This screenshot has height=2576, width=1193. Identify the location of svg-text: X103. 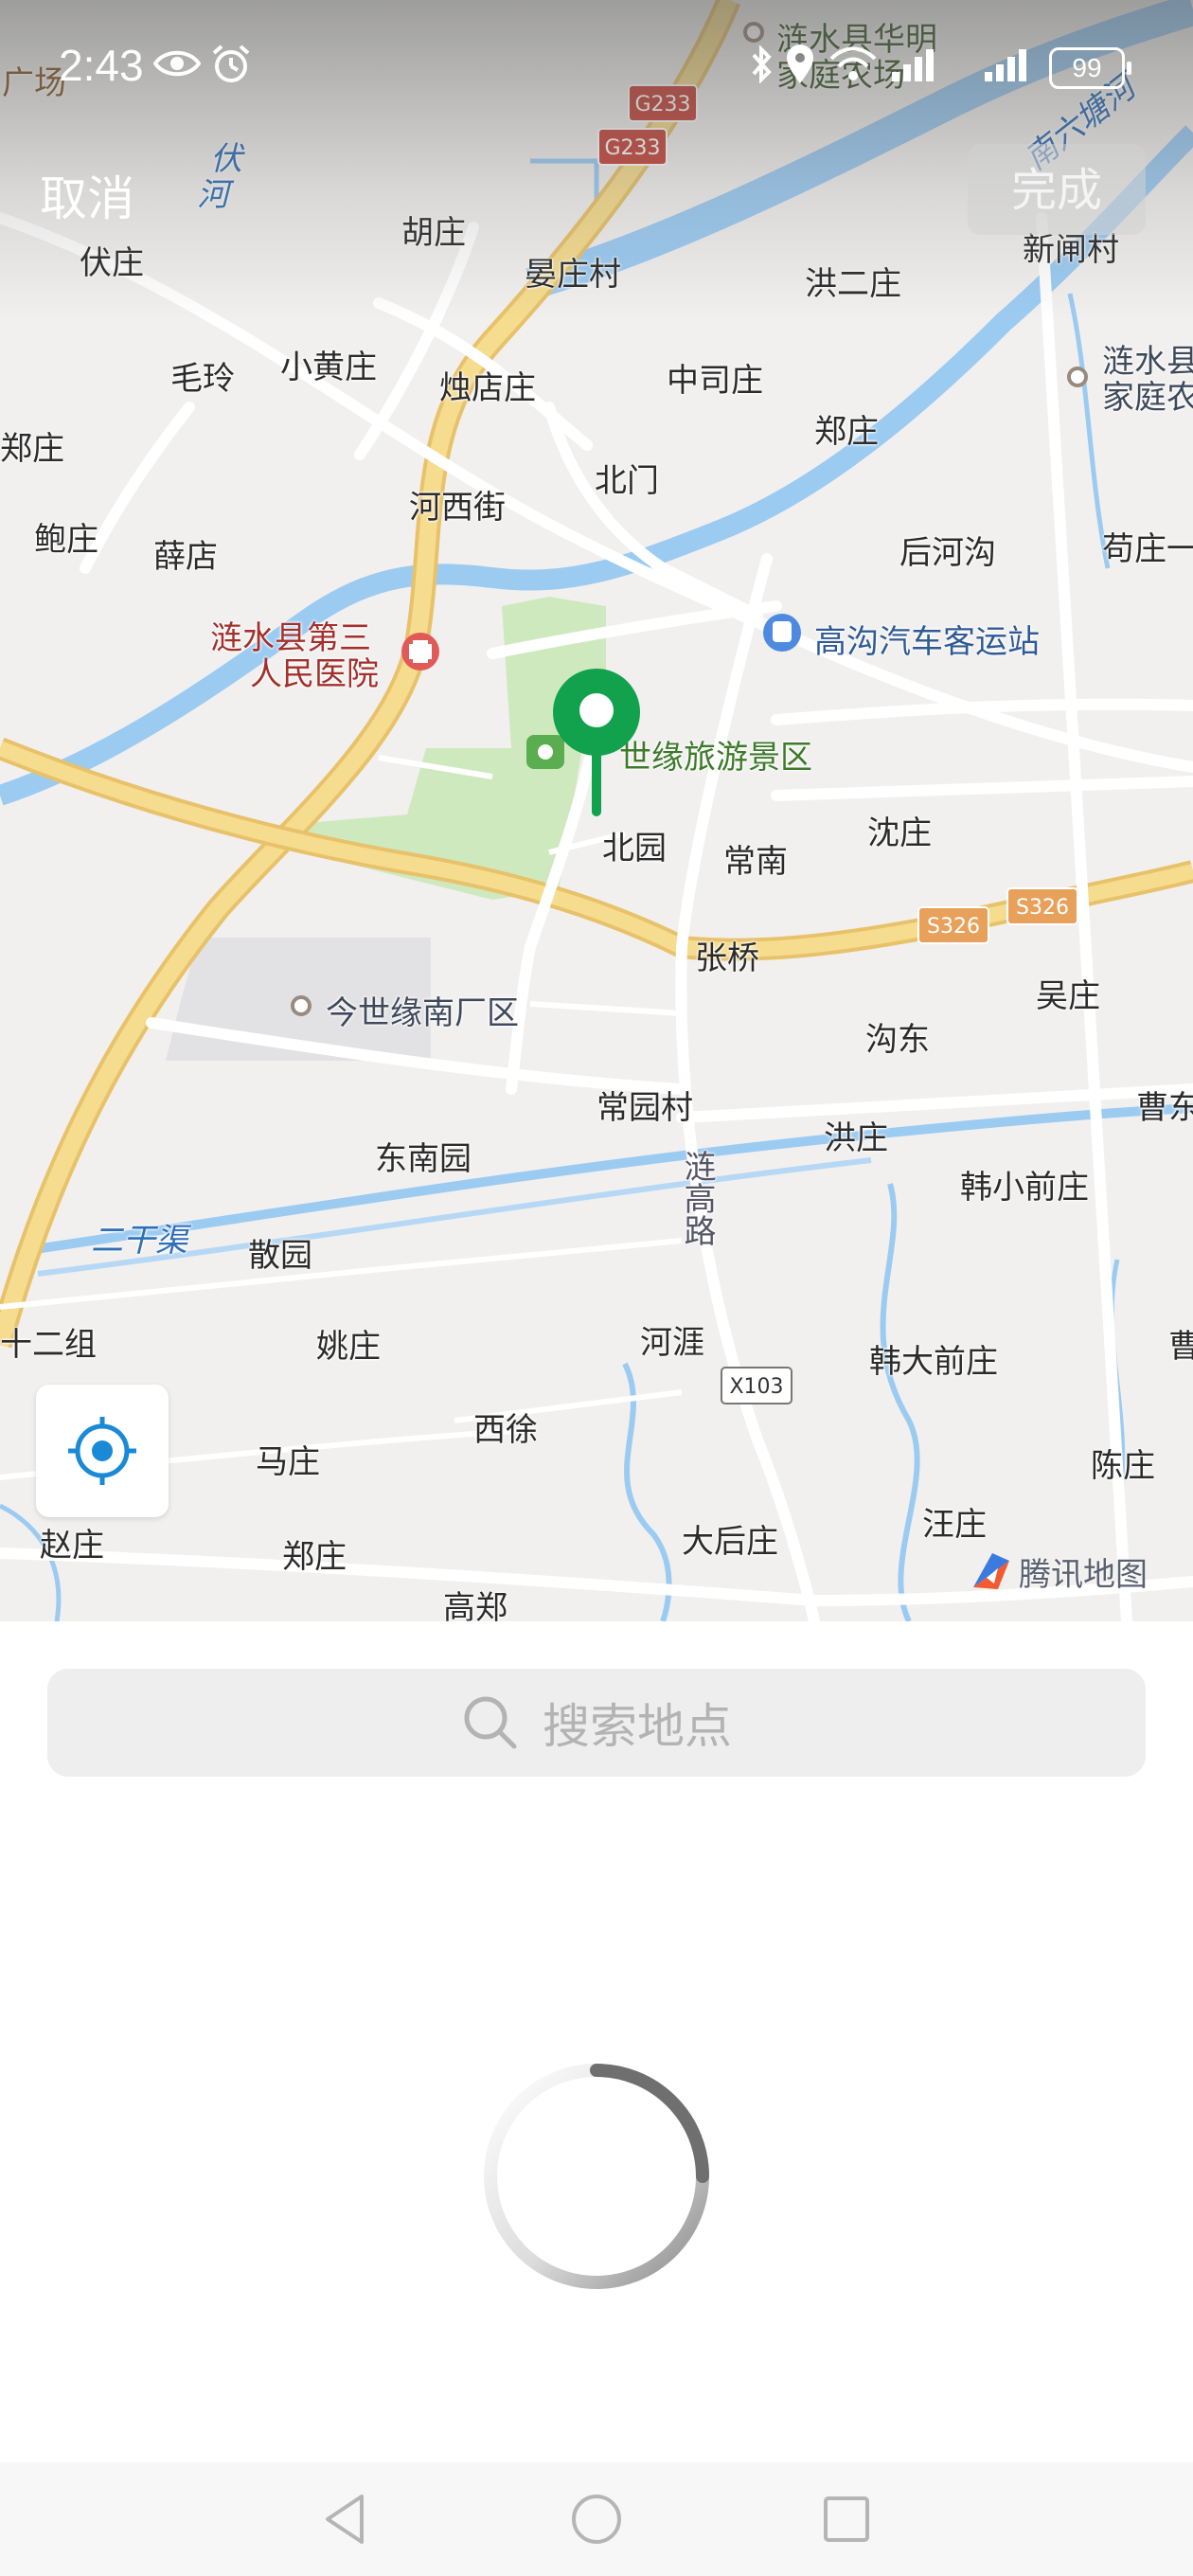
(756, 1387).